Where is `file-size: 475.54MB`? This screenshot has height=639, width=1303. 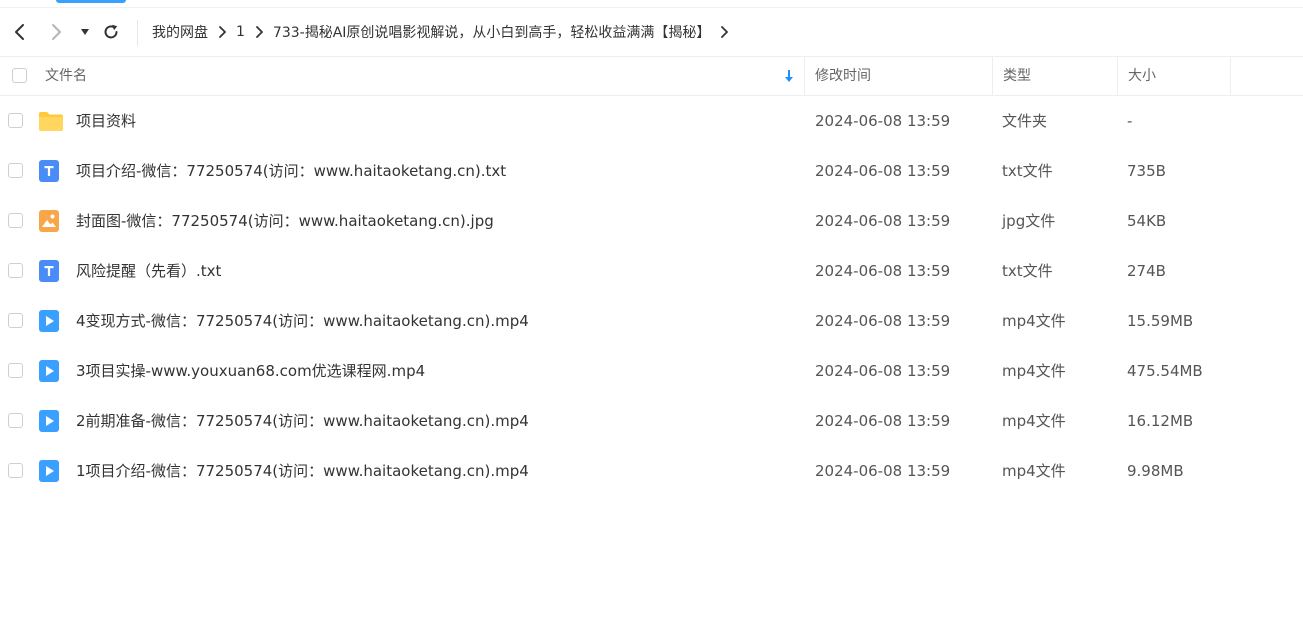 file-size: 475.54MB is located at coordinates (1165, 371).